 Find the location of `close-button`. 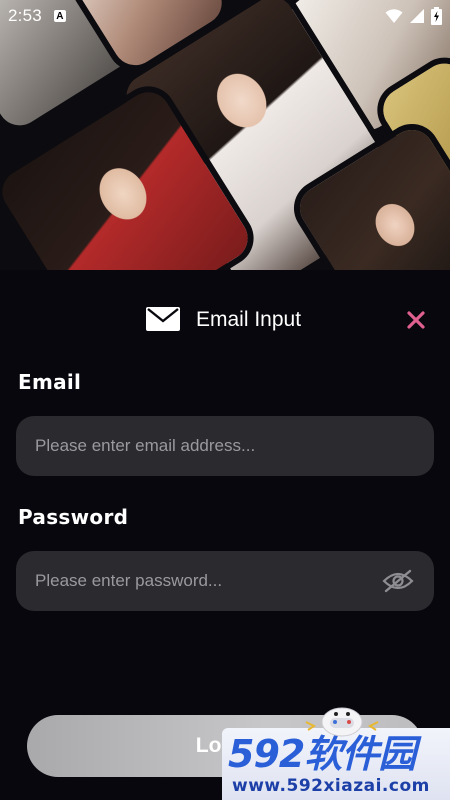

close-button is located at coordinates (416, 320).